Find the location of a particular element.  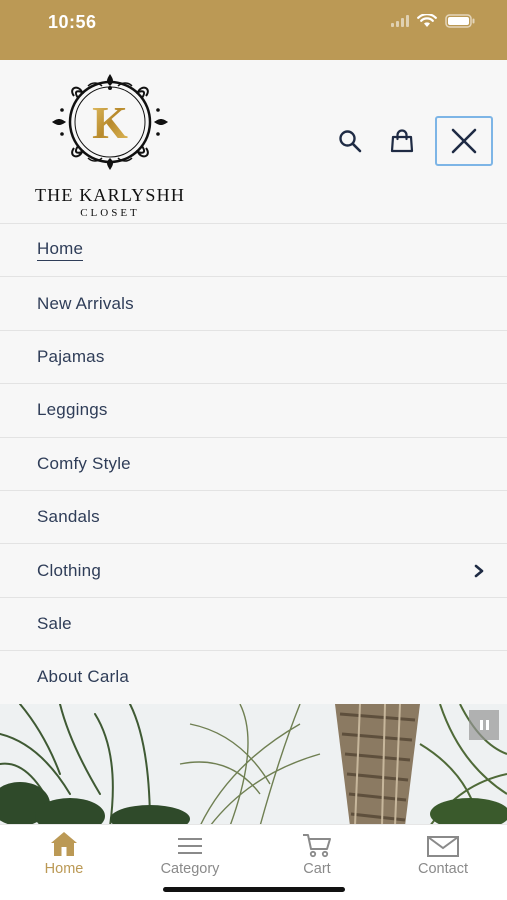

monogram-emblem: K is located at coordinates (110, 122).